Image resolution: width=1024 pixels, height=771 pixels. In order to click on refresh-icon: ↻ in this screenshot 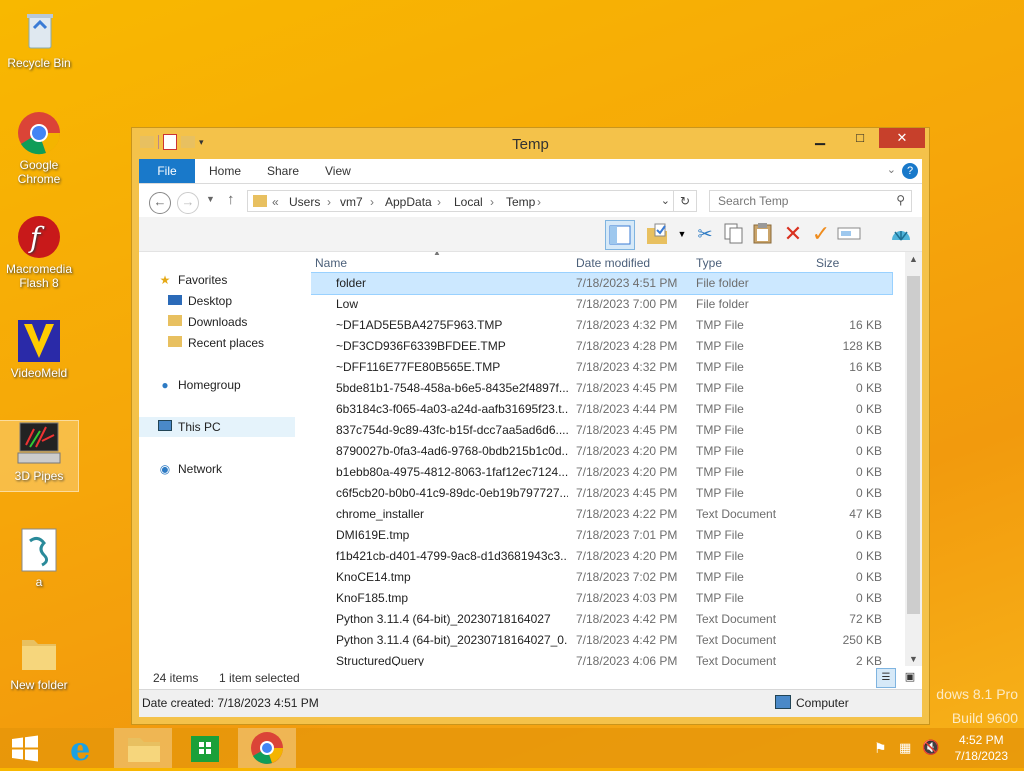, I will do `click(684, 201)`.